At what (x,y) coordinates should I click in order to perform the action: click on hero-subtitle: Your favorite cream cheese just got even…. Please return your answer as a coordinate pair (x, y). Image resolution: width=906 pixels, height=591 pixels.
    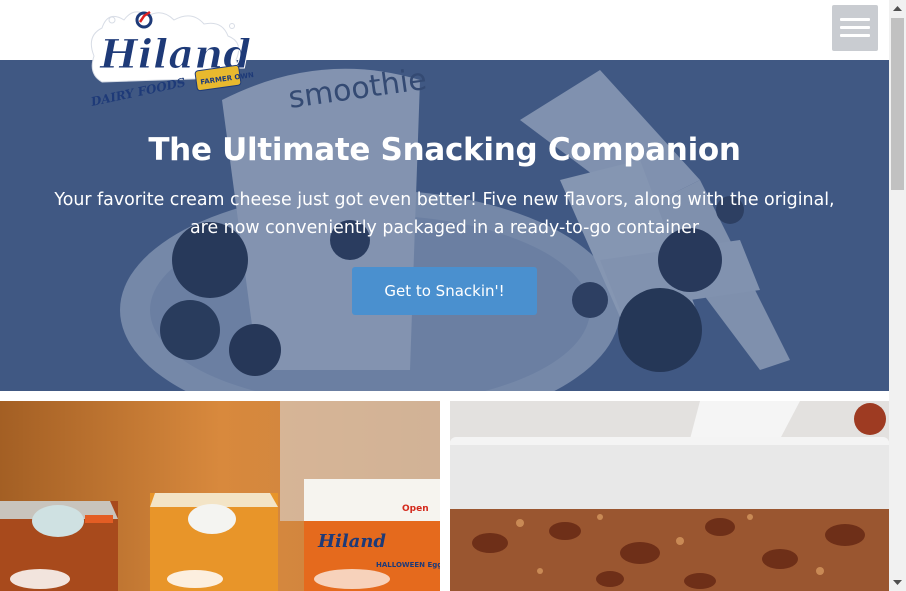
    Looking at the image, I should click on (444, 214).